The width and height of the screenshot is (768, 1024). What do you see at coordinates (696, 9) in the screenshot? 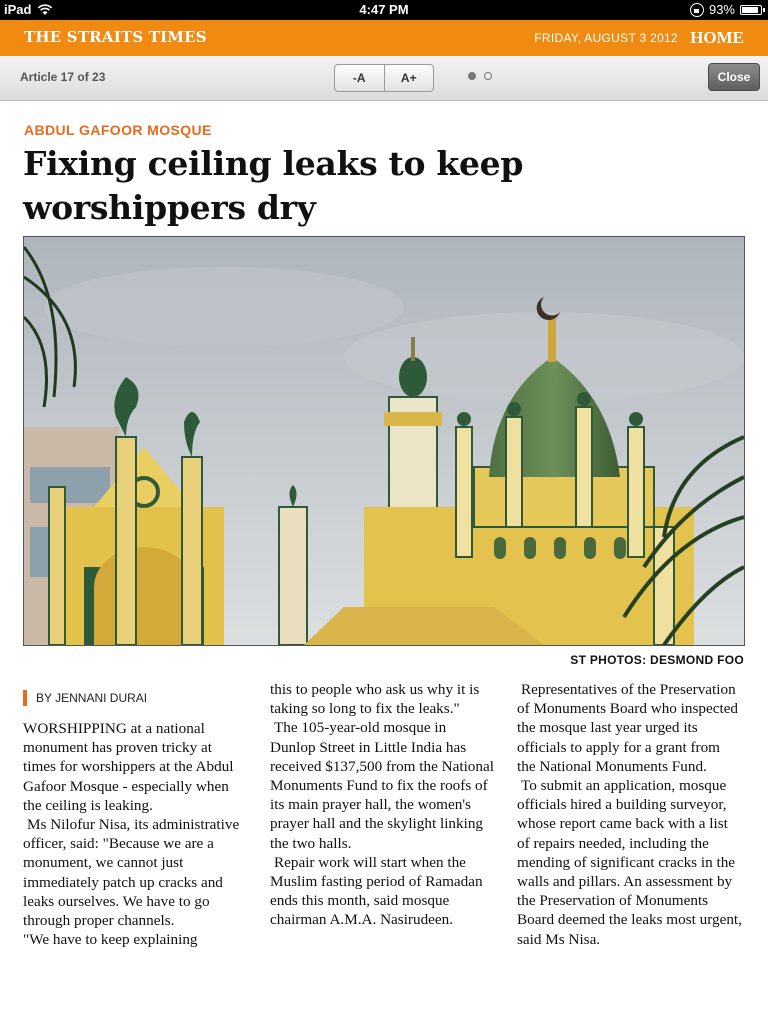
I see `rotation-lock-icon` at bounding box center [696, 9].